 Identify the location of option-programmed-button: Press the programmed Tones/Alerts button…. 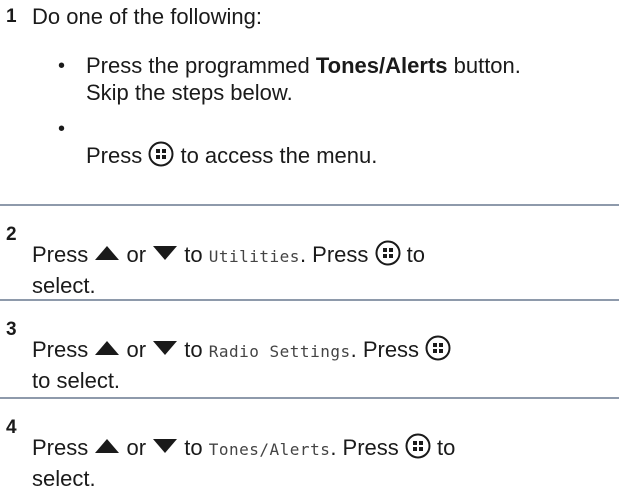
(303, 79).